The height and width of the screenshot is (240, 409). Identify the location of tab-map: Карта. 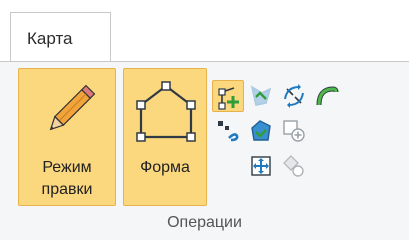
(60, 37).